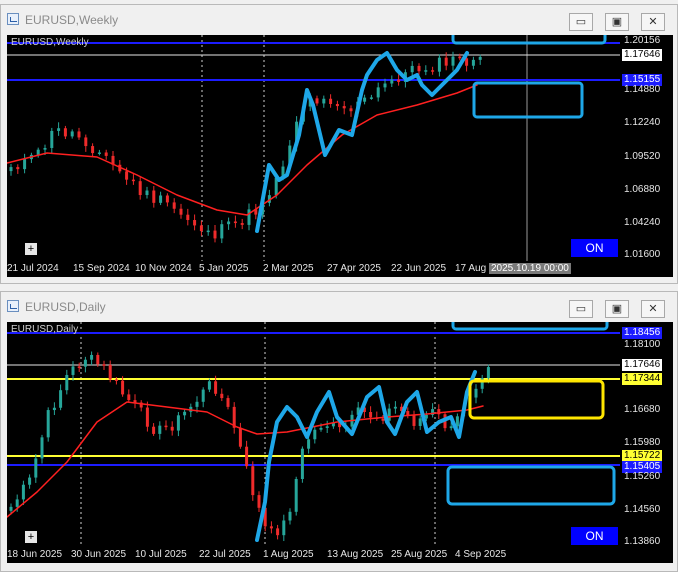  I want to click on weekly-current-price-tag: 1.17646, so click(642, 55).